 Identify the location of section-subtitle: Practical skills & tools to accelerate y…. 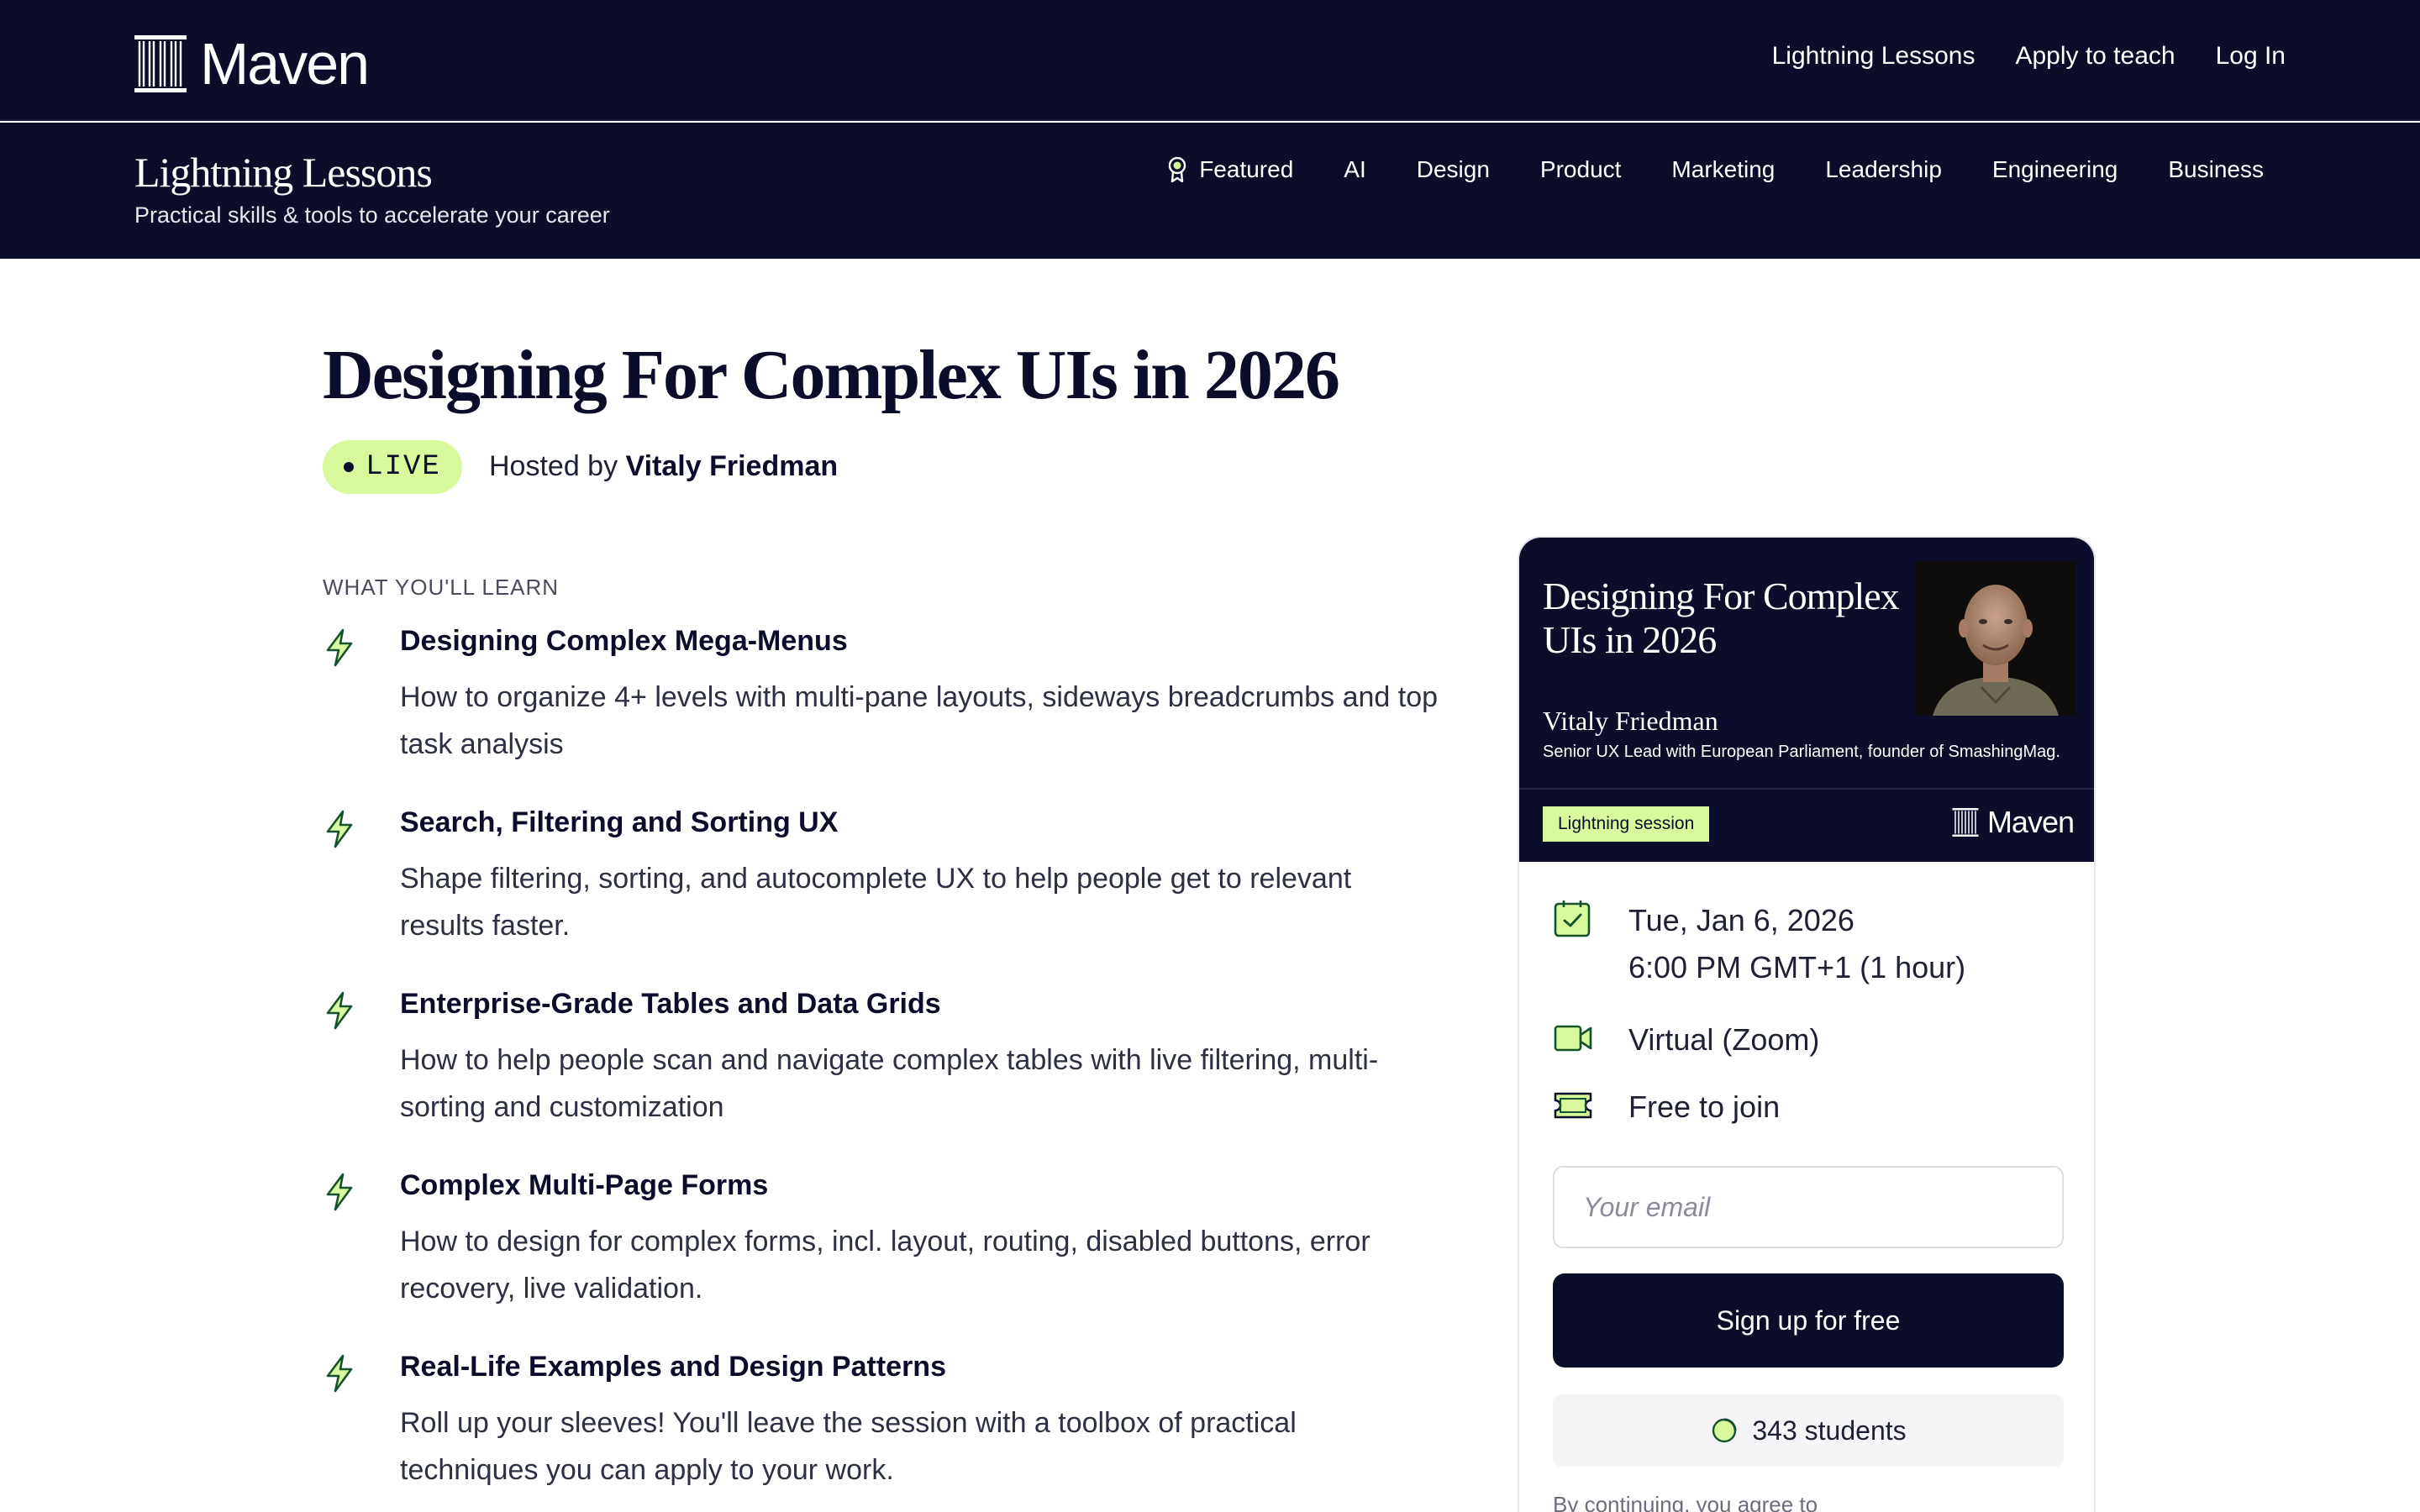
(372, 215).